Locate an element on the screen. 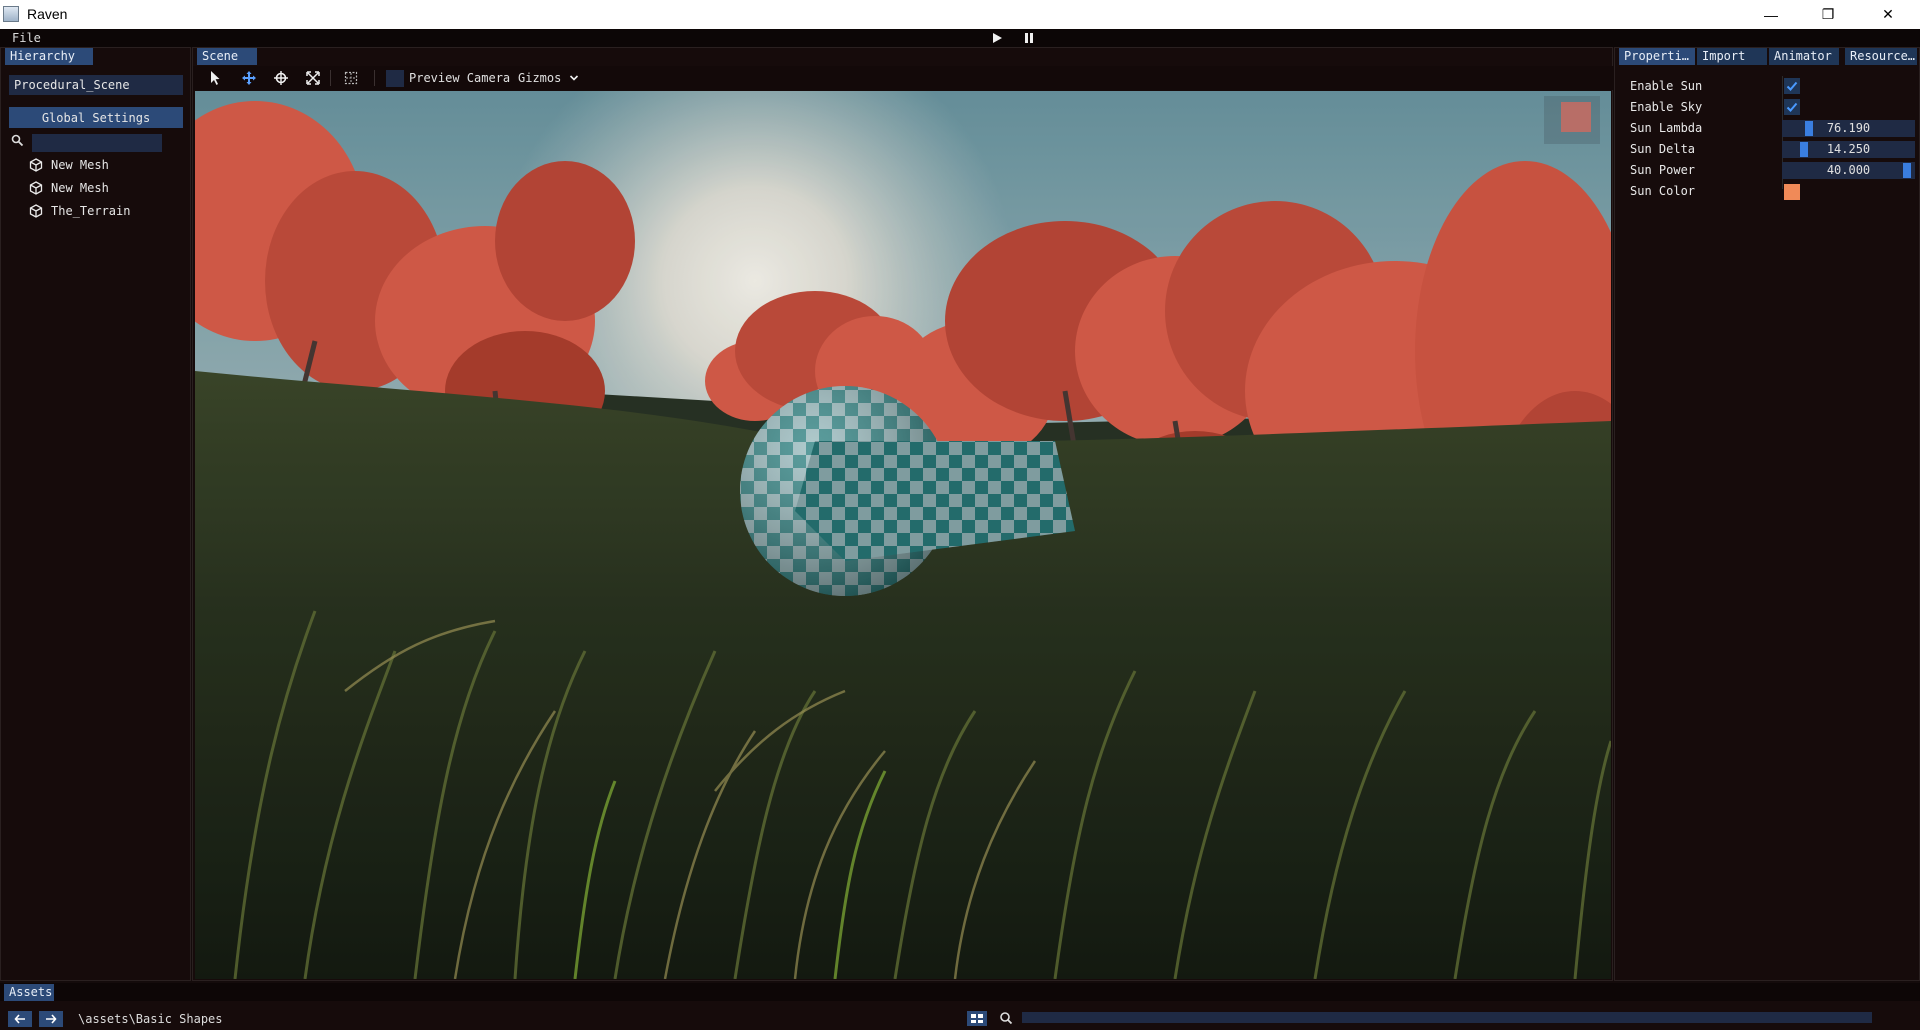  minimize-button: — is located at coordinates (1771, 14).